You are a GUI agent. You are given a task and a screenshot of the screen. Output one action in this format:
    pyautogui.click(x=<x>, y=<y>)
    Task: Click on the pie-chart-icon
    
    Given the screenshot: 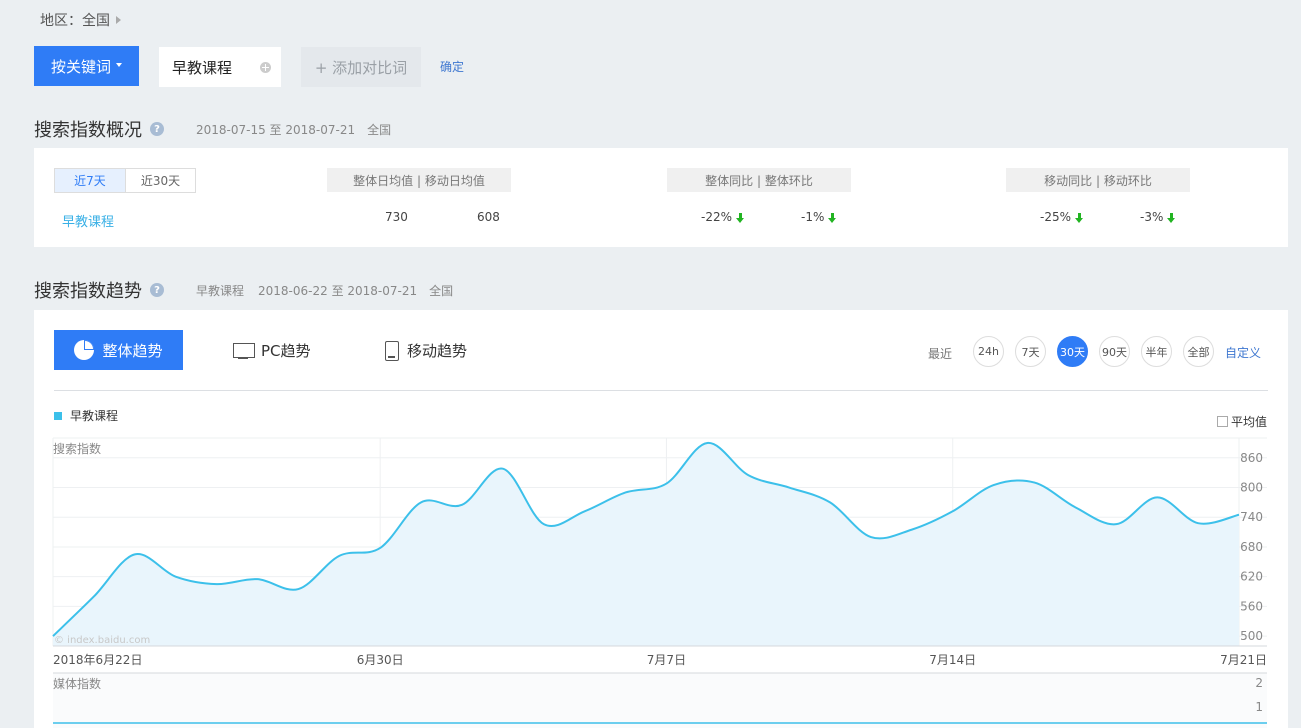 What is the action you would take?
    pyautogui.click(x=84, y=350)
    